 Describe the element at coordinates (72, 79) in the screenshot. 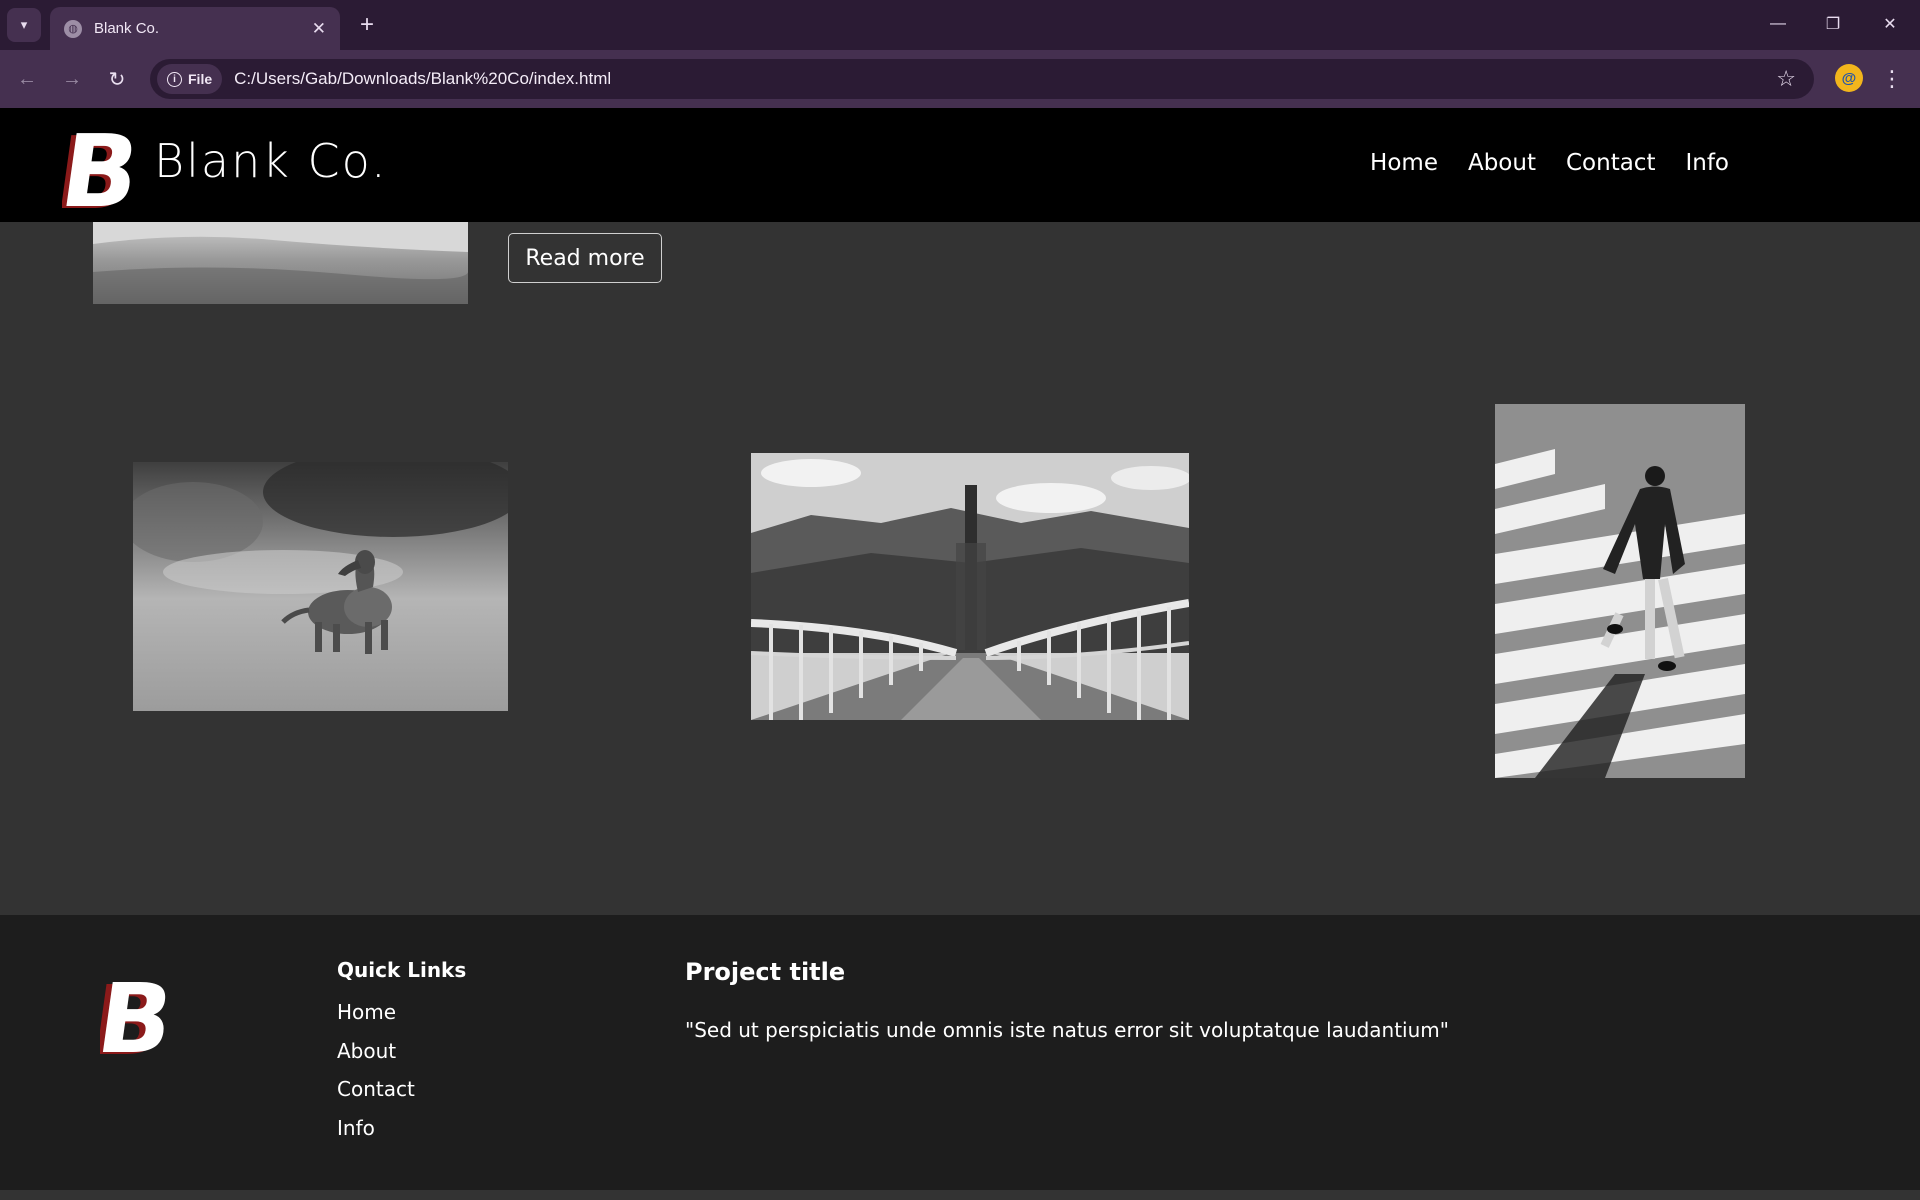

I see `forward-icon: →` at that location.